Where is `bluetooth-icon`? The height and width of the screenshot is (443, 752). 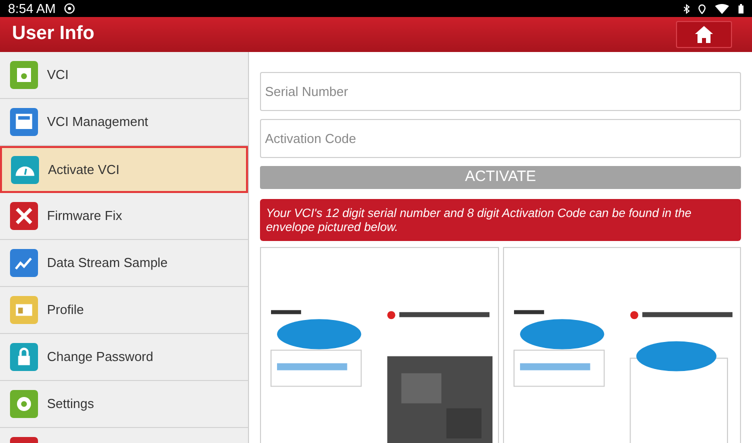 bluetooth-icon is located at coordinates (686, 9).